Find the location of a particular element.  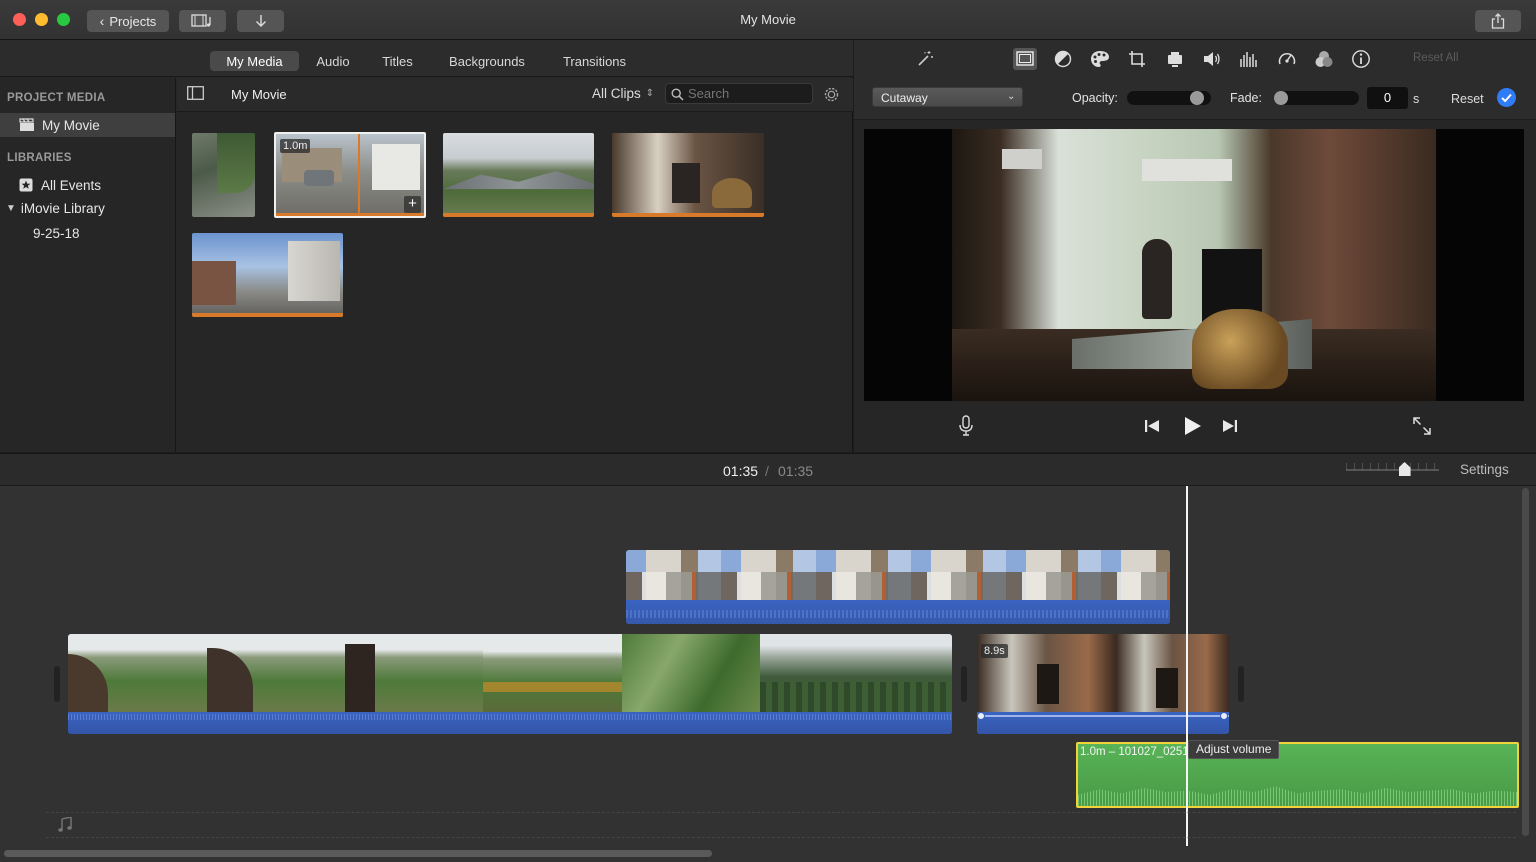

video-overlay-icon is located at coordinates (1025, 59).